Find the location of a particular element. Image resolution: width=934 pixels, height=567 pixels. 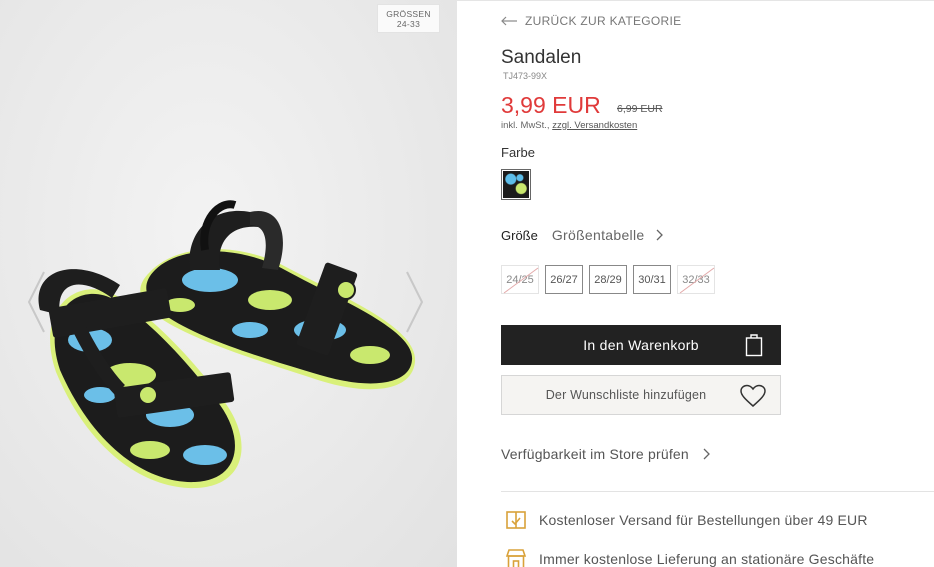

size-selector: 24/25 26/27 28/29 30/31 32/33 is located at coordinates (608, 279).